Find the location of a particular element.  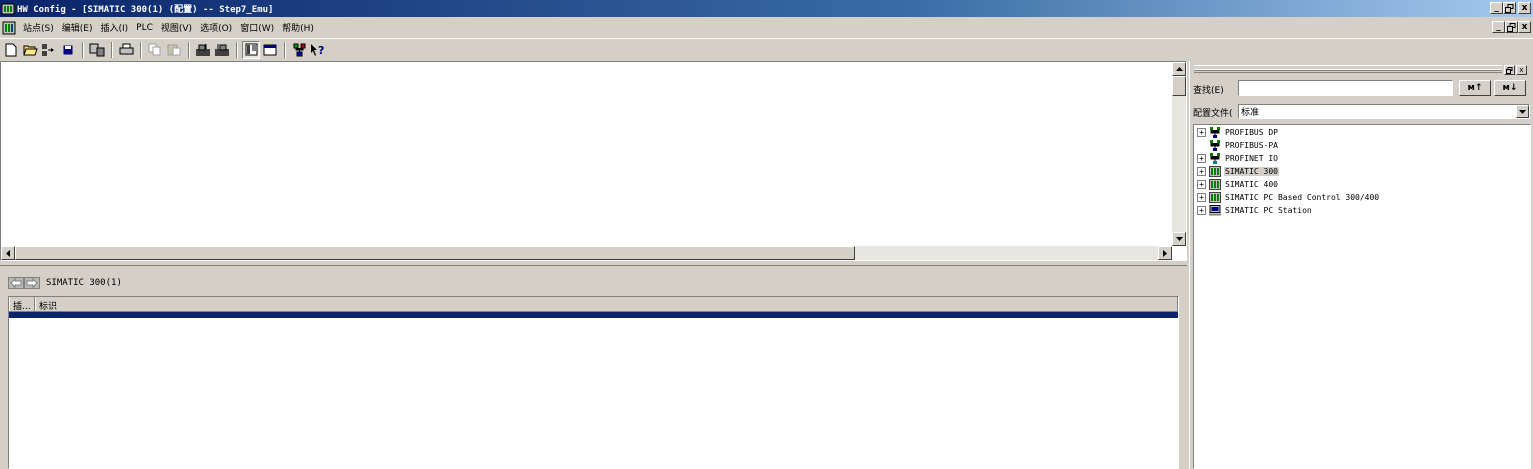

arrow-back-icon is located at coordinates (16, 283).